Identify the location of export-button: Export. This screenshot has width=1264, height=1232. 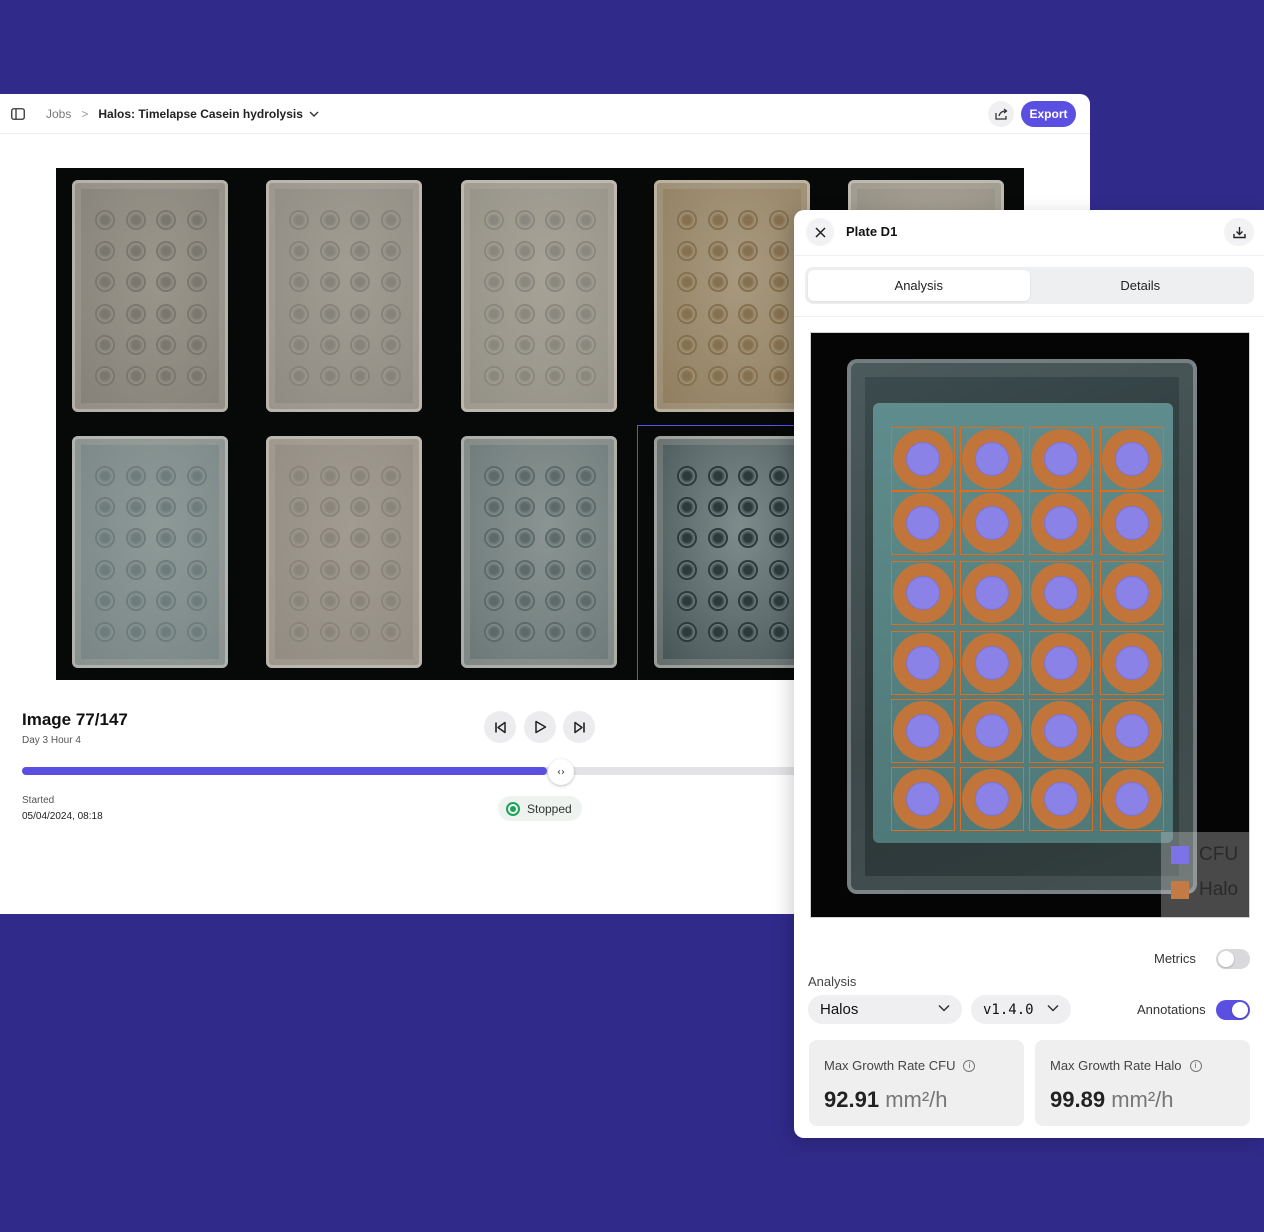
(1048, 114).